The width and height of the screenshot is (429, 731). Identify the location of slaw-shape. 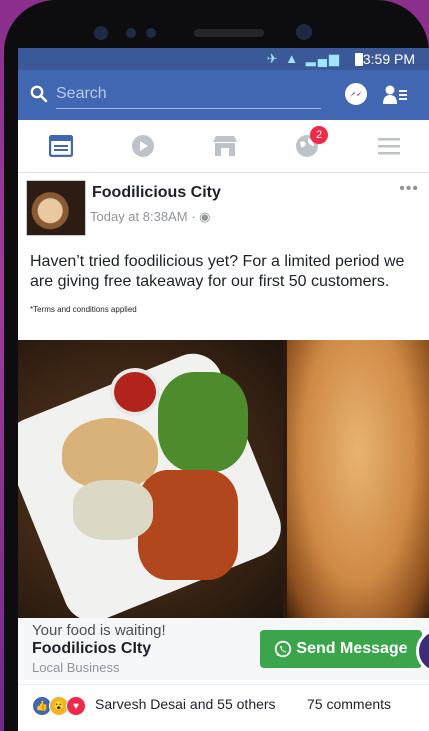
(113, 510).